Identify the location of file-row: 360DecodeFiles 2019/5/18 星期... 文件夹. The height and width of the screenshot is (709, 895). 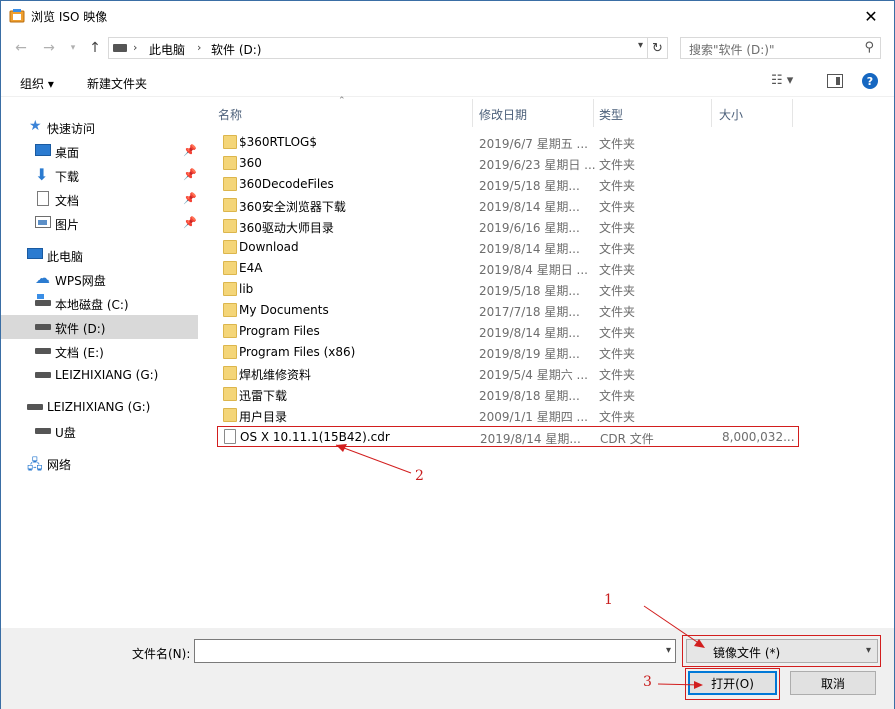
(508, 184).